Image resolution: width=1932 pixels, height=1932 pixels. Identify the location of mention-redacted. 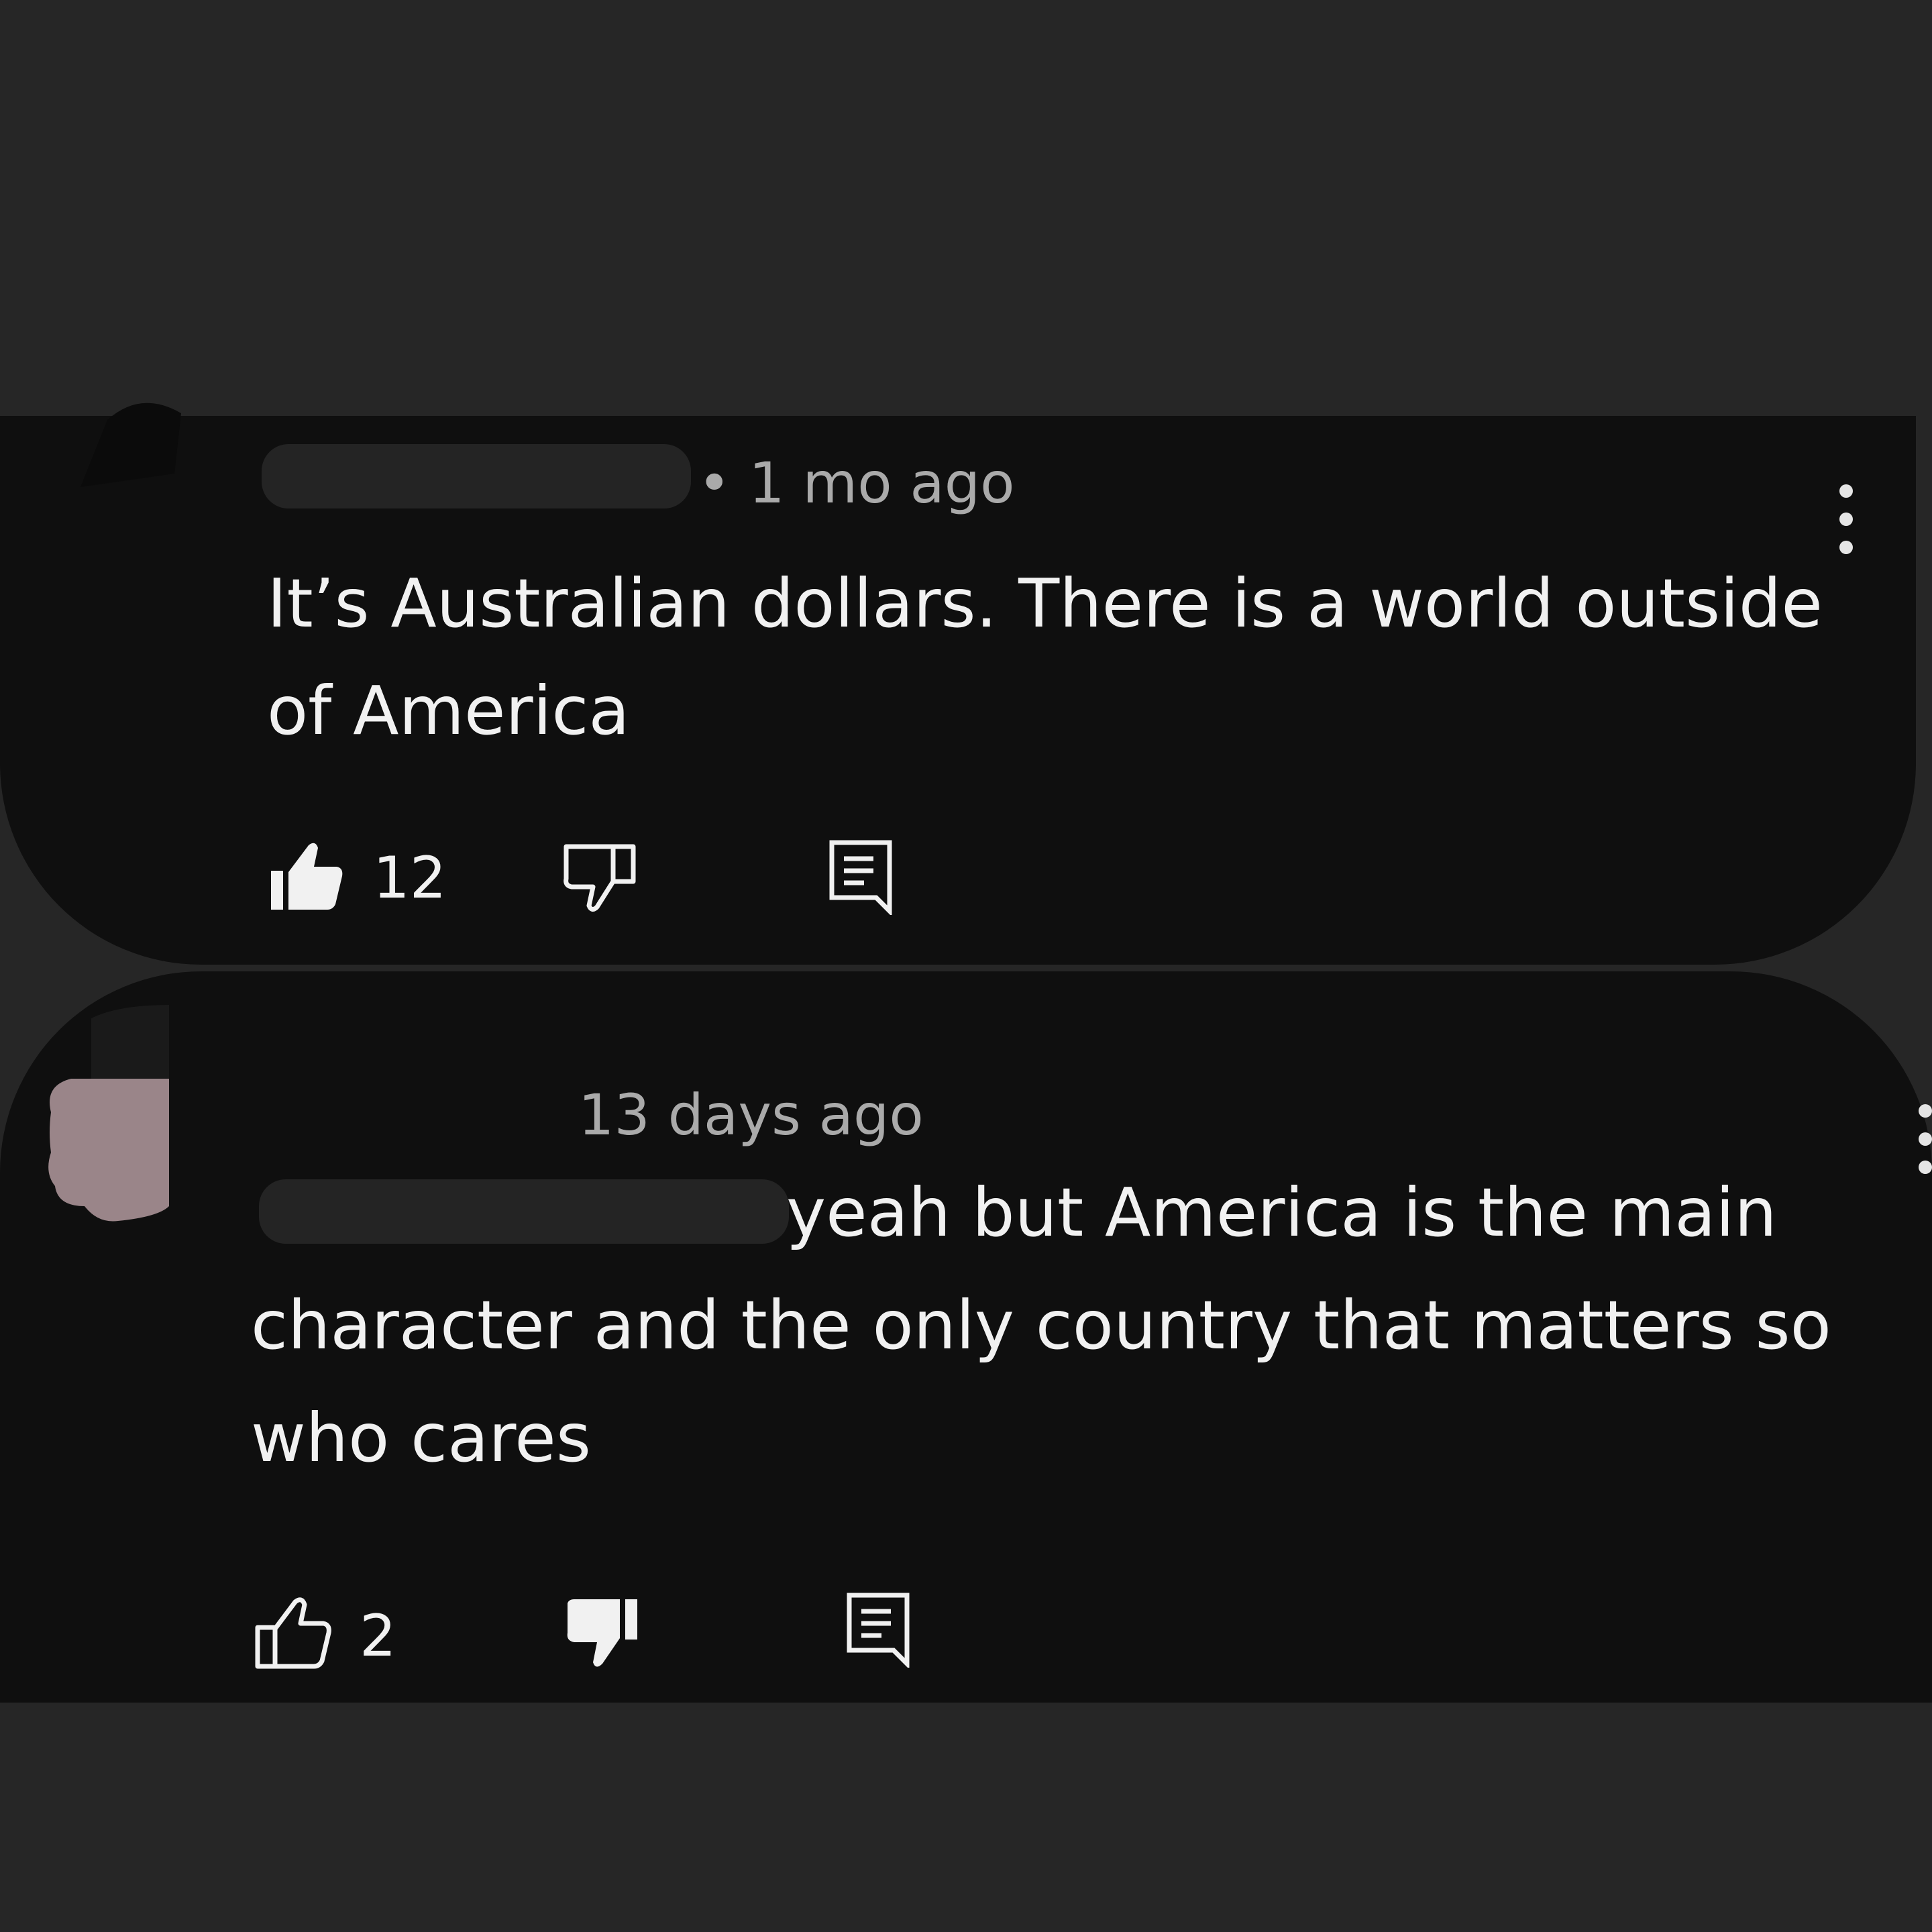
(524, 1211).